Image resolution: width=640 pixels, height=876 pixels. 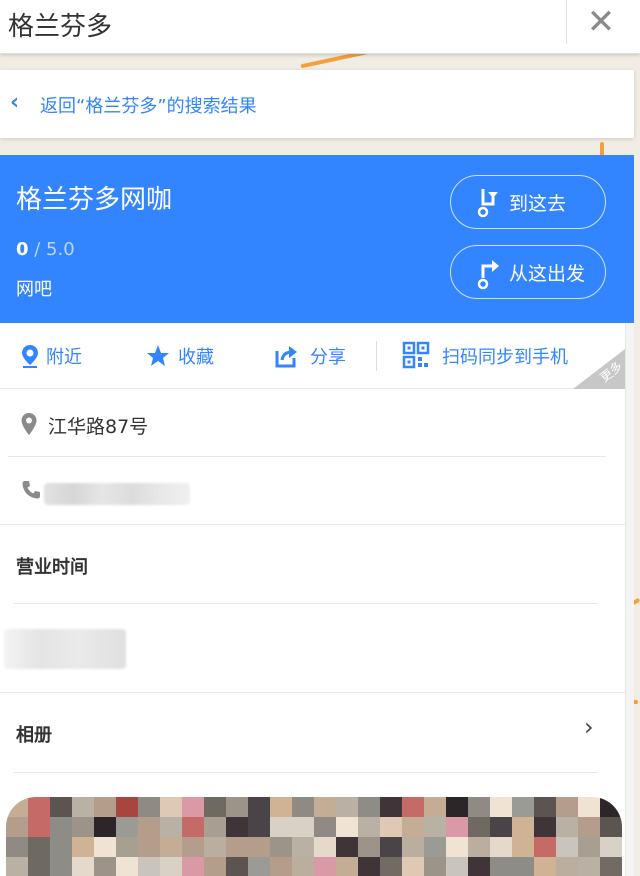 I want to click on search-bar: ✕, so click(x=320, y=27).